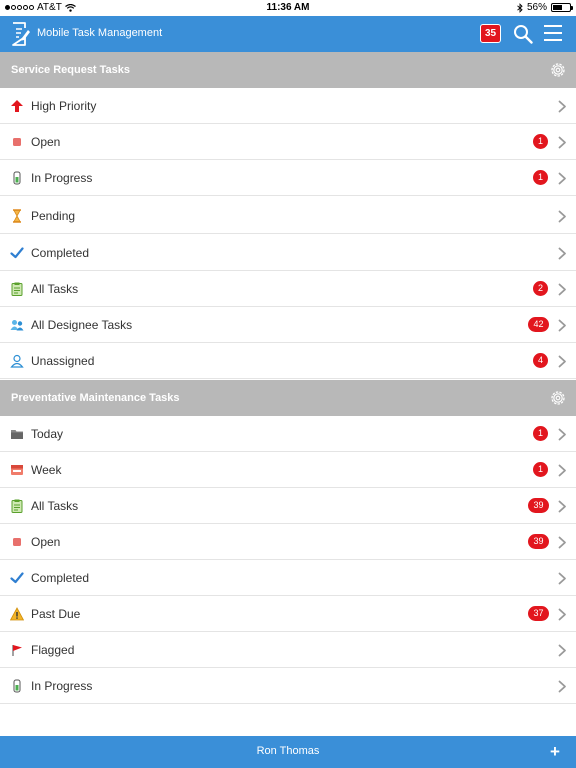  What do you see at coordinates (288, 434) in the screenshot?
I see `list-item-today: Today 1` at bounding box center [288, 434].